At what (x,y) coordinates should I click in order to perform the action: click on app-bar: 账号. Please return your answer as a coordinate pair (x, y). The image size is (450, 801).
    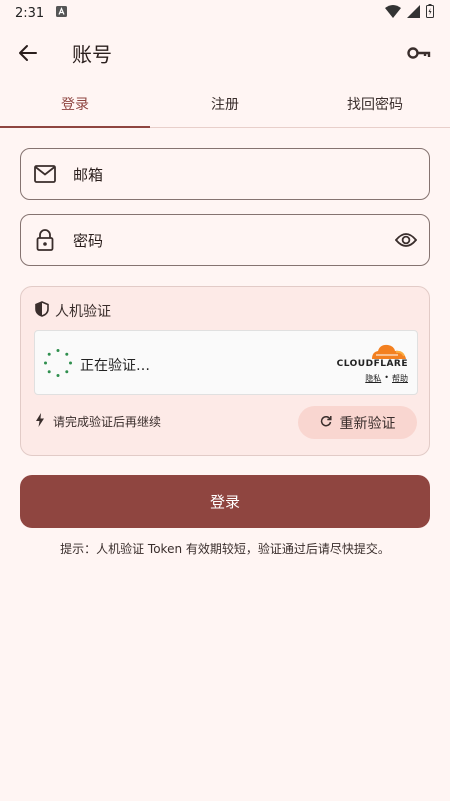
    Looking at the image, I should click on (225, 53).